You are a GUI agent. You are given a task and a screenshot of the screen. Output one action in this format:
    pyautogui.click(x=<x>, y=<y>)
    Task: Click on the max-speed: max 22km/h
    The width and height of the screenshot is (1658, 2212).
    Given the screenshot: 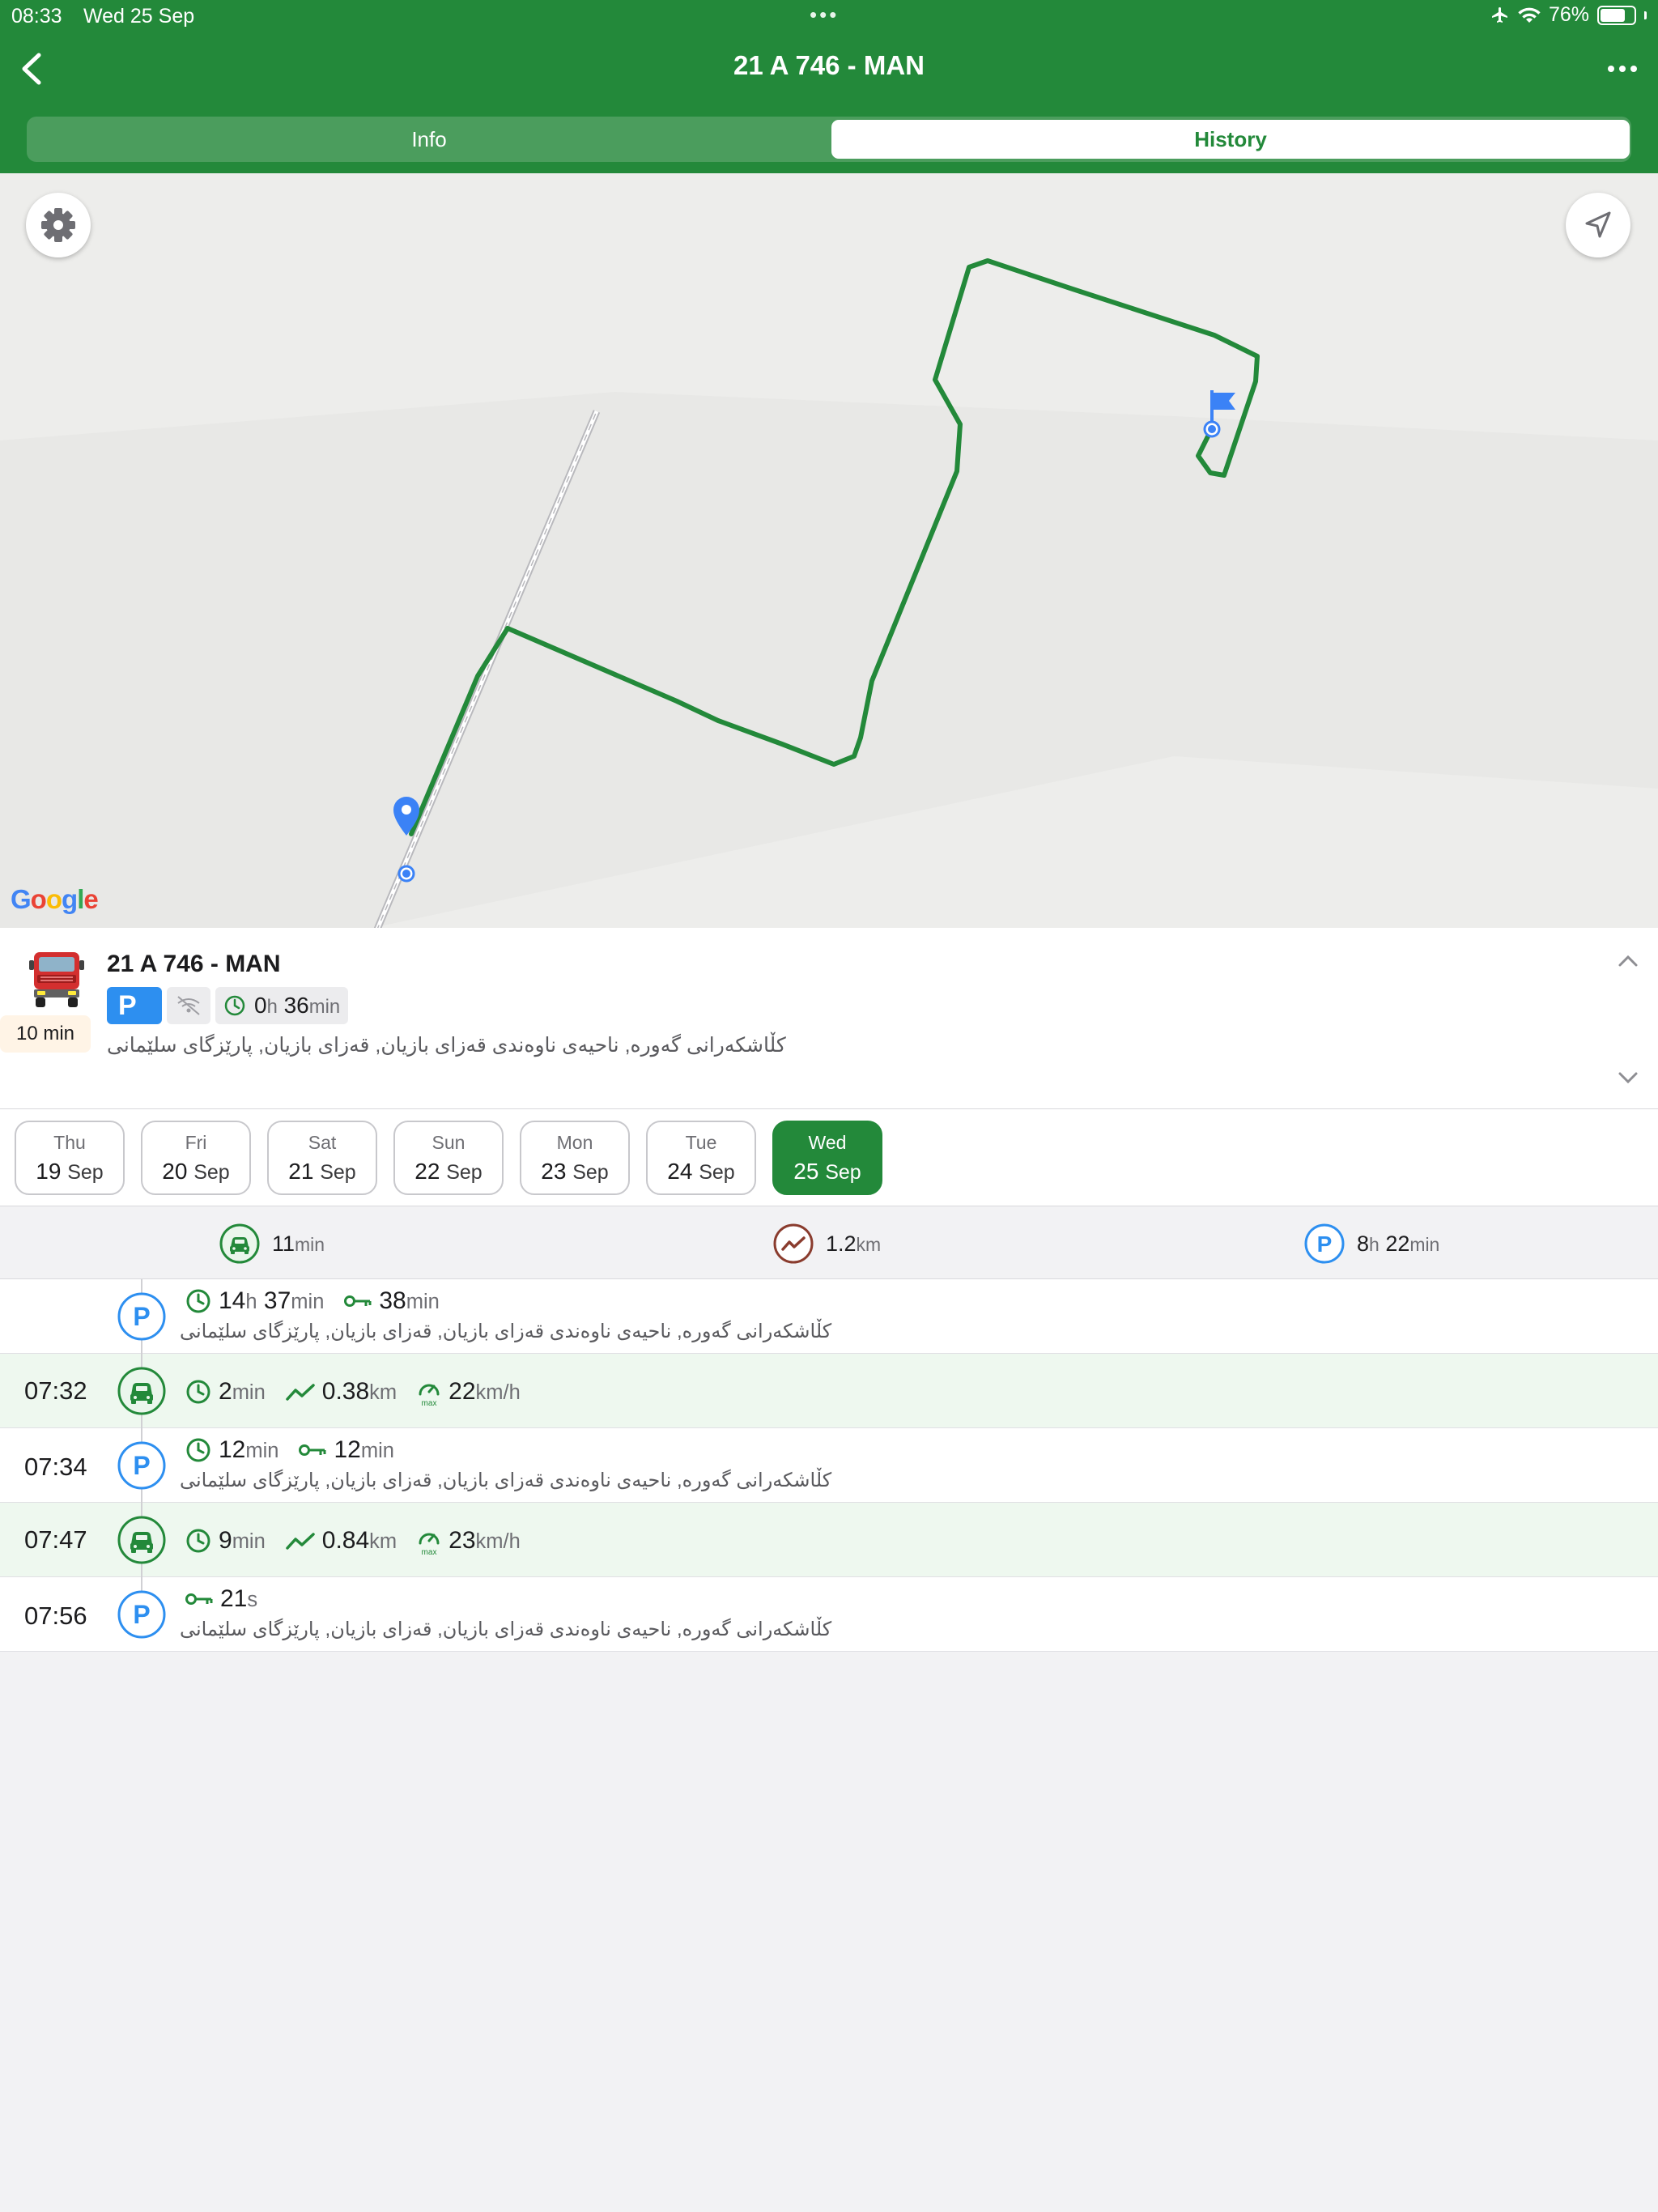 What is the action you would take?
    pyautogui.click(x=468, y=1391)
    